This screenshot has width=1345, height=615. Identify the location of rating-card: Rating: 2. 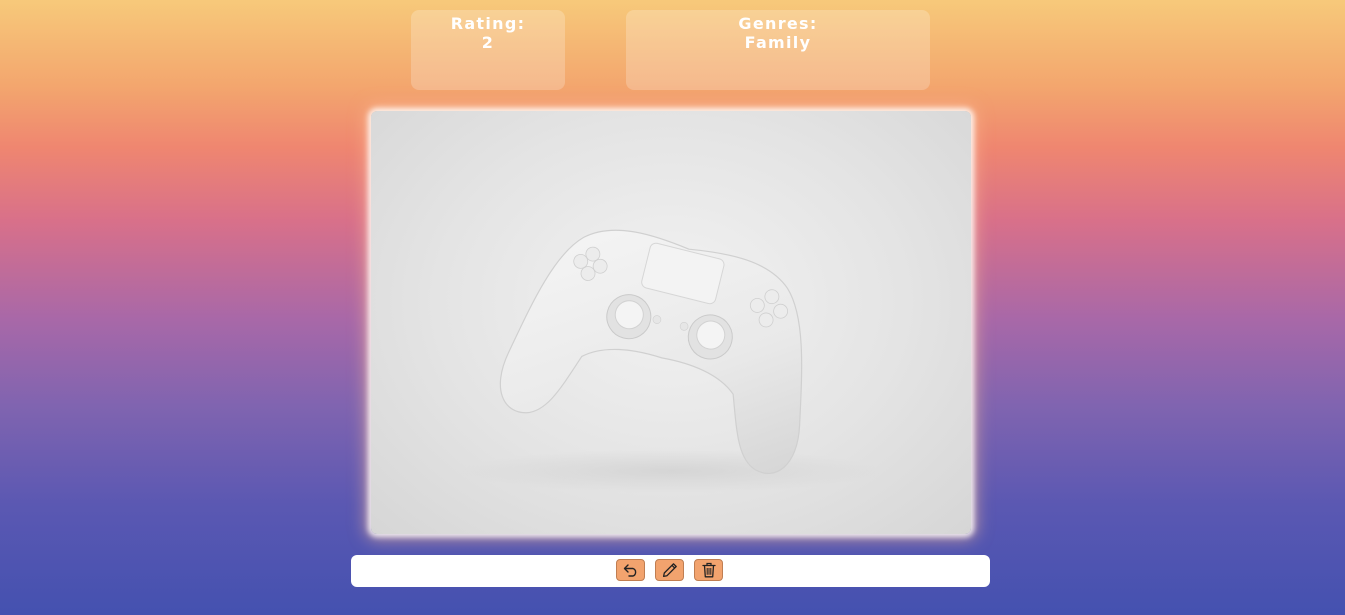
(488, 50).